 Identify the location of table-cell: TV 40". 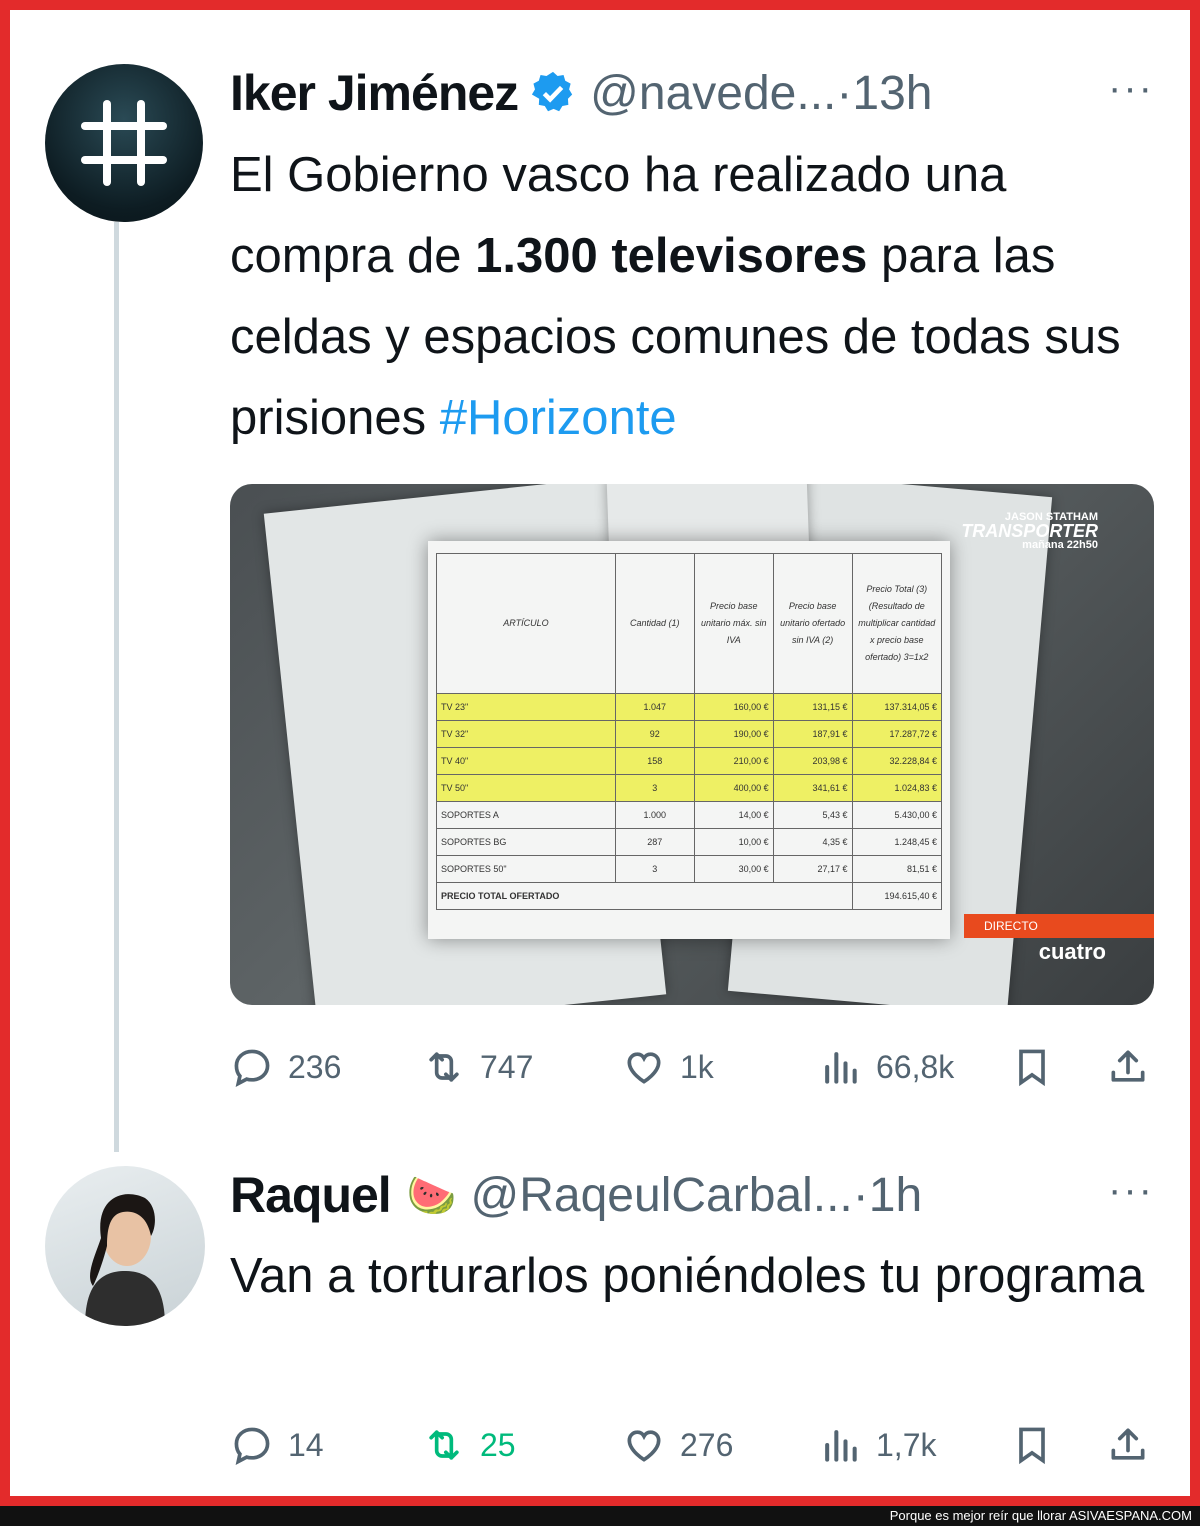
(526, 761).